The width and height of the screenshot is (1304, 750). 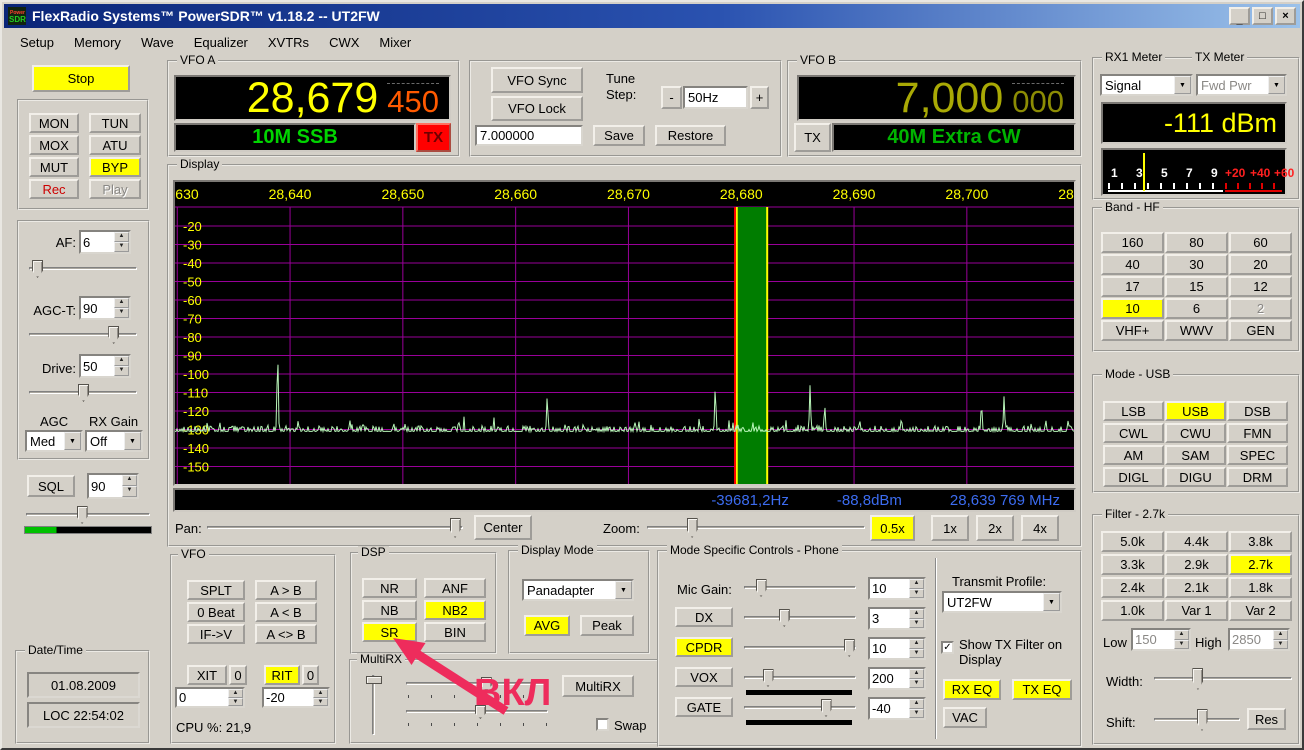 I want to click on band-20-button: 20, so click(x=1260, y=264).